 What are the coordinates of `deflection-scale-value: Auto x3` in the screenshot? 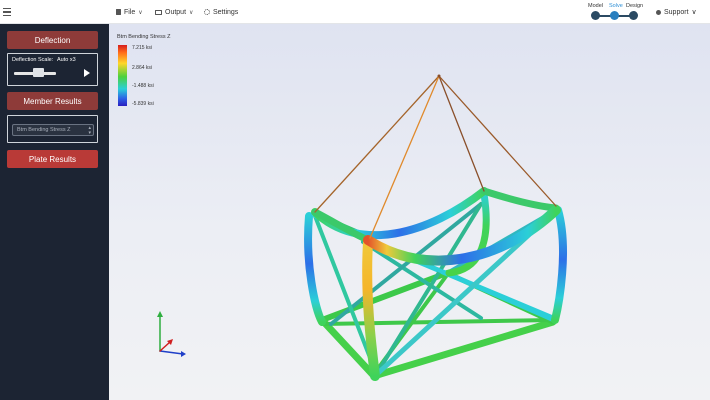 It's located at (66, 60).